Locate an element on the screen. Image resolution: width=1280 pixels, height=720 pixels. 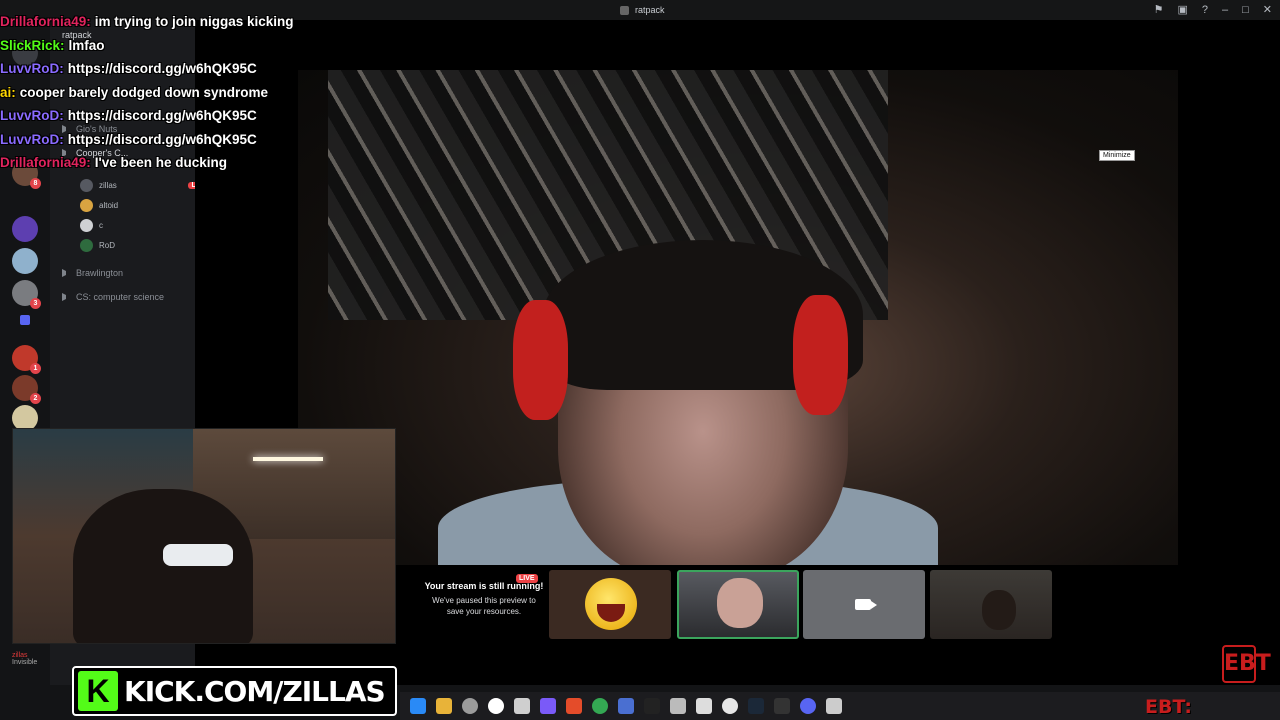
kick-logo: K is located at coordinates (98, 691).